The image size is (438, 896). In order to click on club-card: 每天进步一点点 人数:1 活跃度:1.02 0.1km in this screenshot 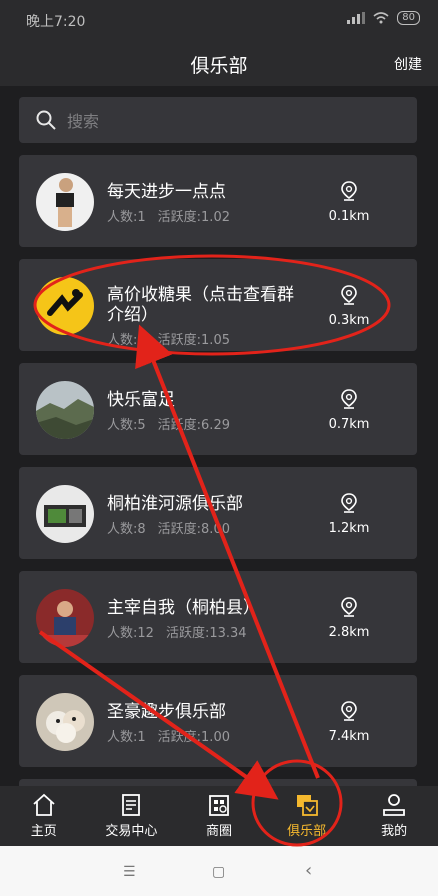, I will do `click(218, 201)`.